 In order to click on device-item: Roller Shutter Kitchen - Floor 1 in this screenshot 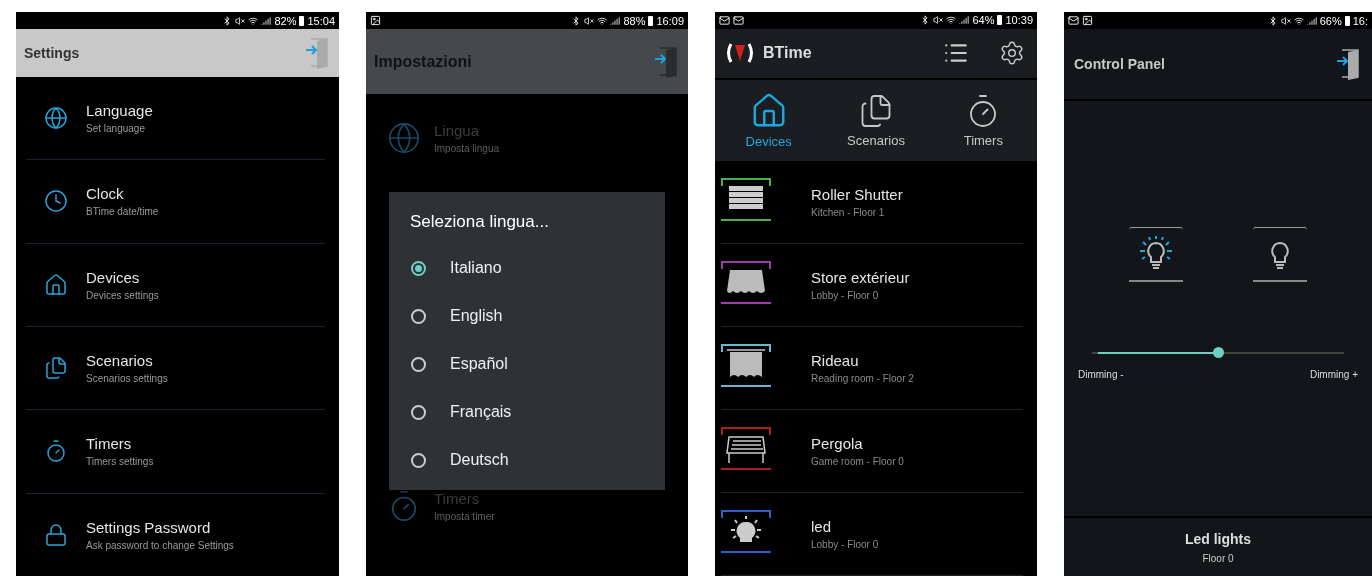, I will do `click(872, 203)`.